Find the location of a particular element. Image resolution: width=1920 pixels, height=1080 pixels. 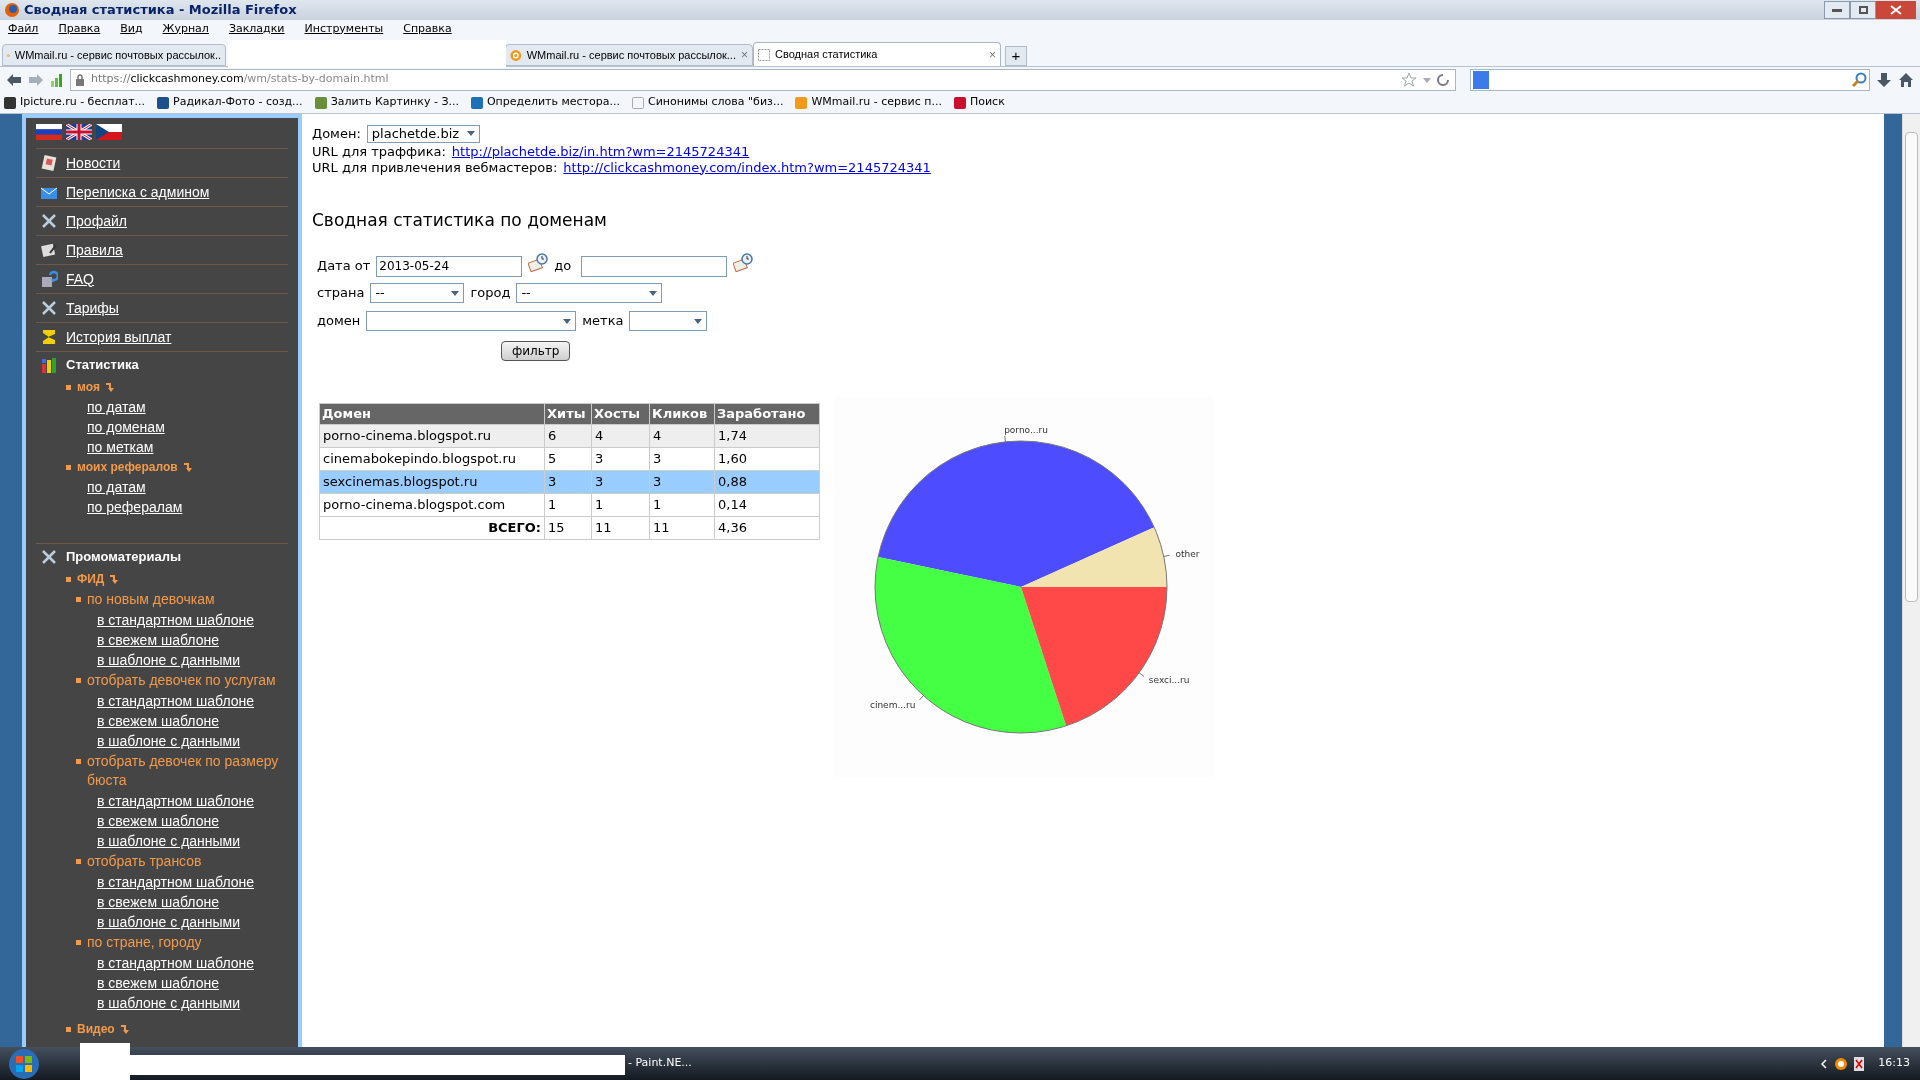

address-bar: https://clickcashmoney.com/wm/stats-by-domain.html is located at coordinates (763, 79).